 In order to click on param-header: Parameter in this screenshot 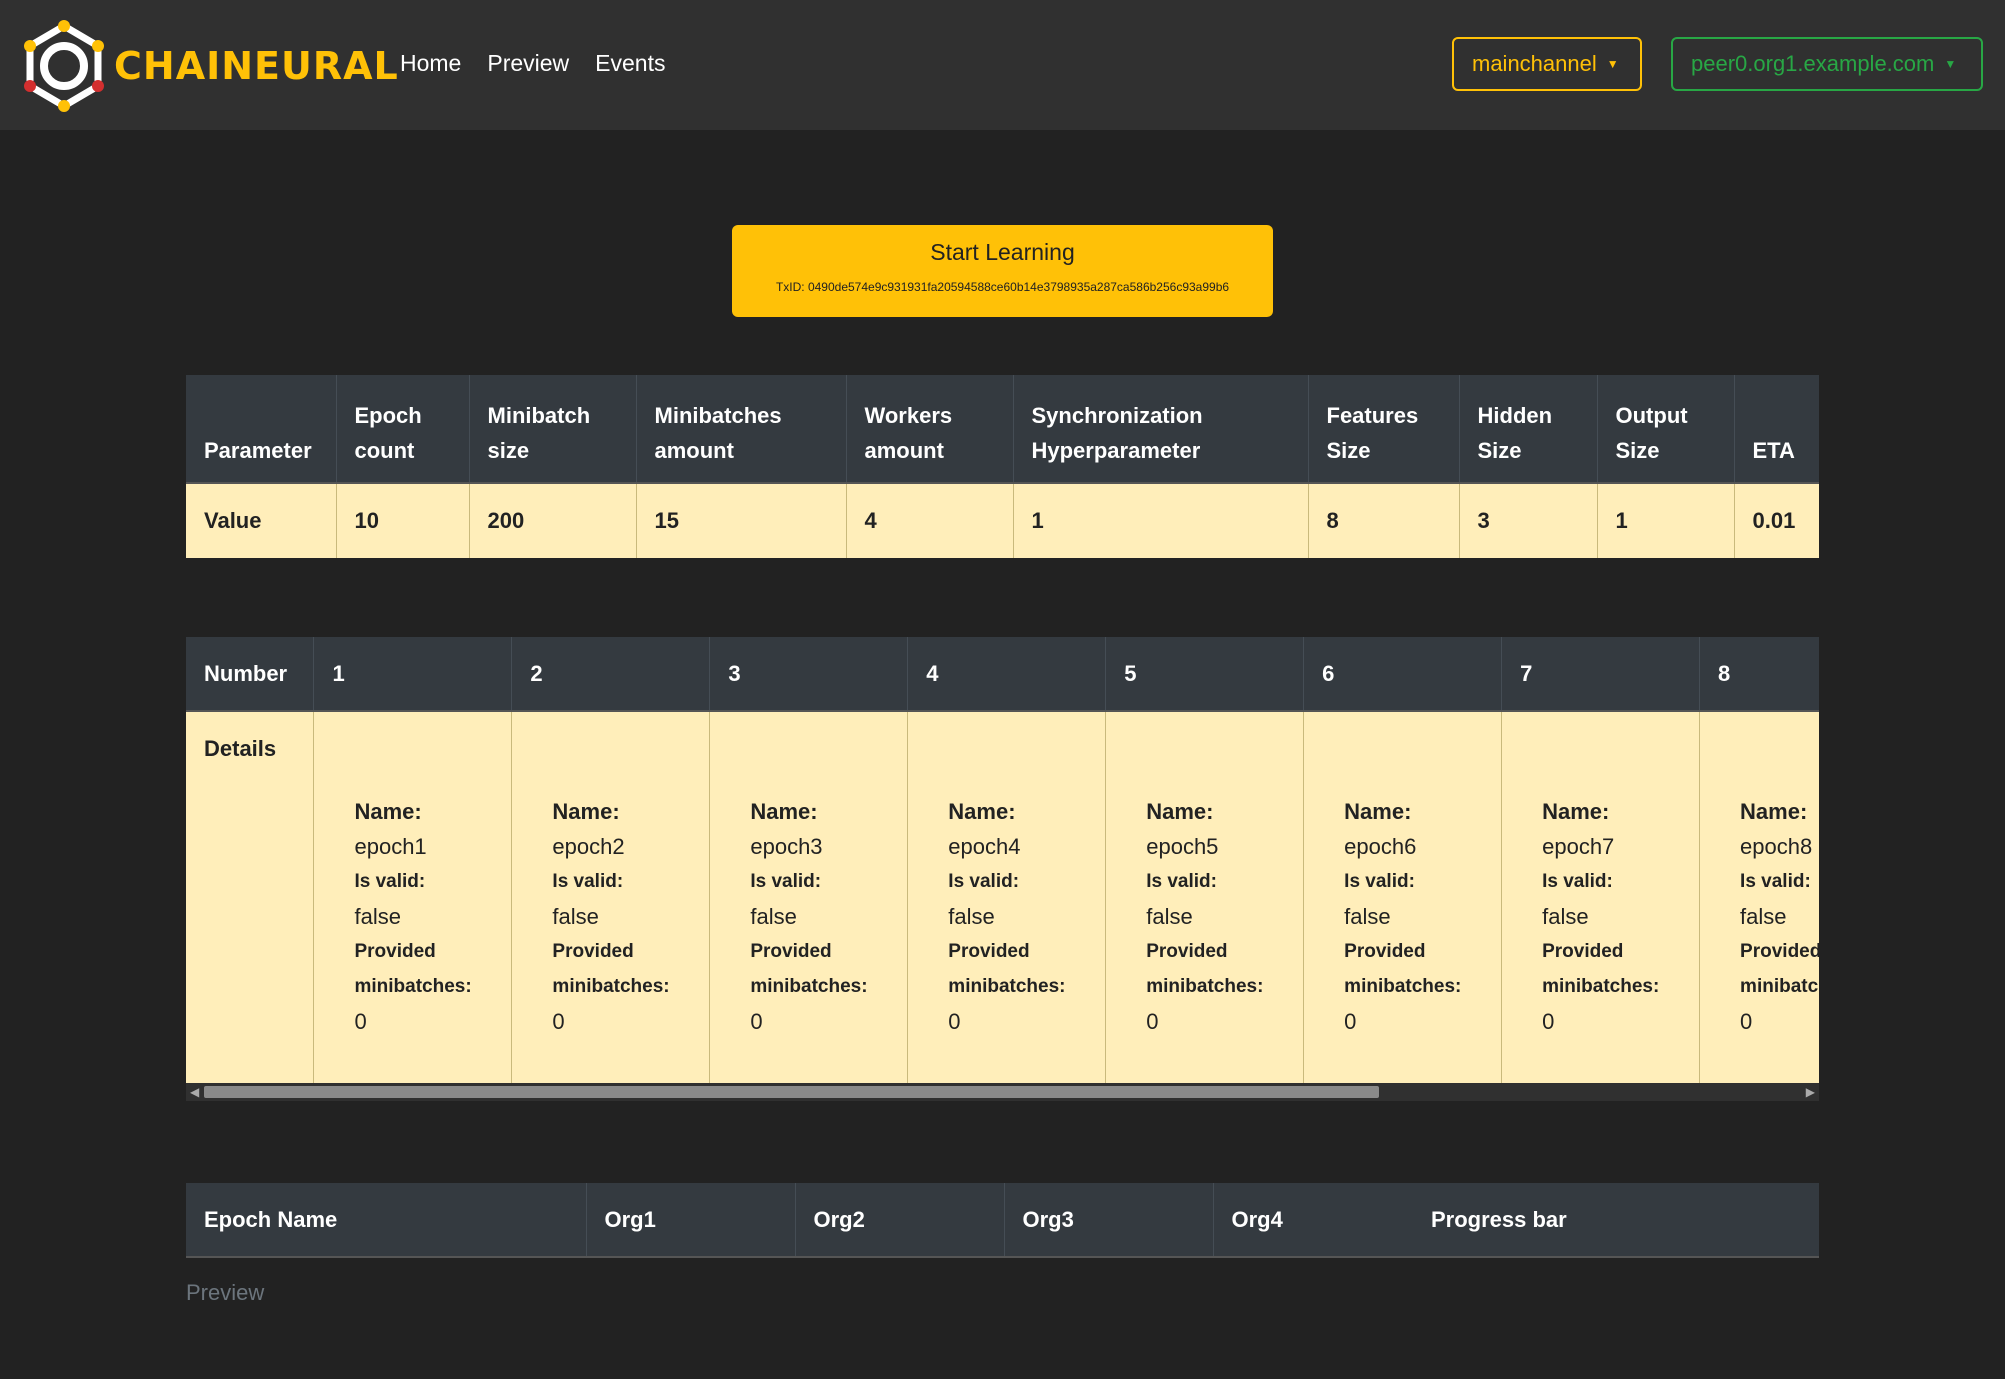, I will do `click(261, 429)`.